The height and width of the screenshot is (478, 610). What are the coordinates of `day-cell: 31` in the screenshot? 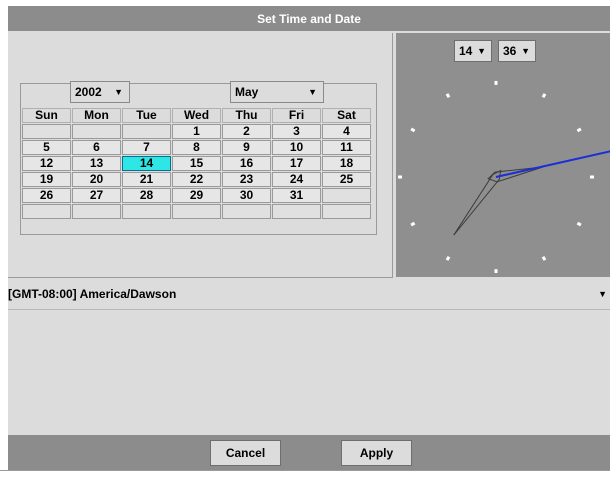 It's located at (296, 195).